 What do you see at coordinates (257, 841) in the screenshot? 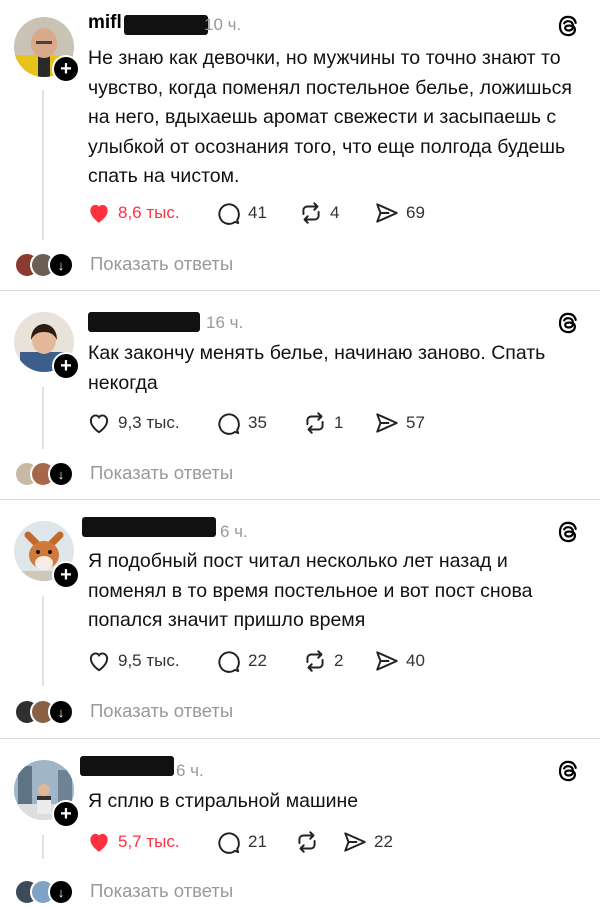
I see `comment-count: 21` at bounding box center [257, 841].